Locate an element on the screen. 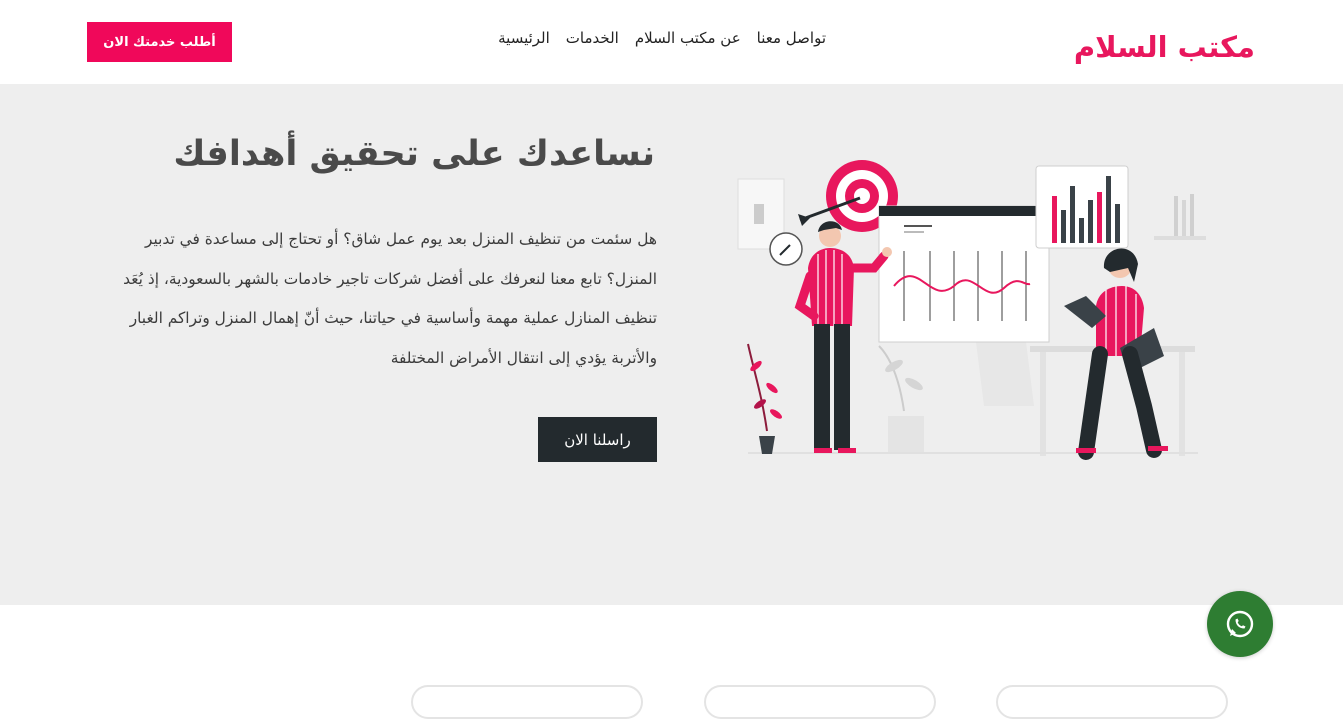  nav-contact: تواصل معنا is located at coordinates (791, 38).